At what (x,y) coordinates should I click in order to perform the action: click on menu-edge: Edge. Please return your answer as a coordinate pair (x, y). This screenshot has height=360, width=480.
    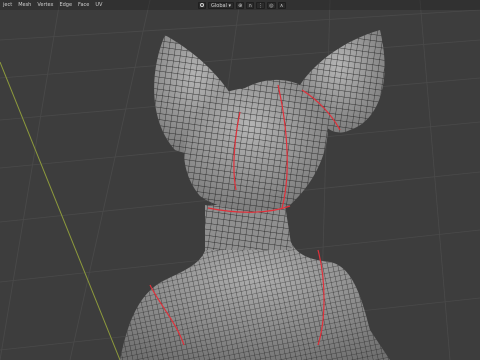
    Looking at the image, I should click on (65, 5).